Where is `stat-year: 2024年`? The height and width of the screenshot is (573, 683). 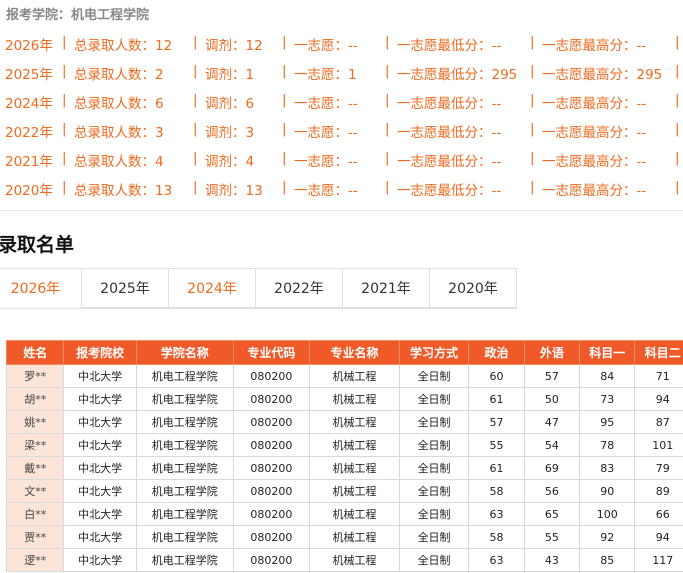
stat-year: 2024年 is located at coordinates (29, 104).